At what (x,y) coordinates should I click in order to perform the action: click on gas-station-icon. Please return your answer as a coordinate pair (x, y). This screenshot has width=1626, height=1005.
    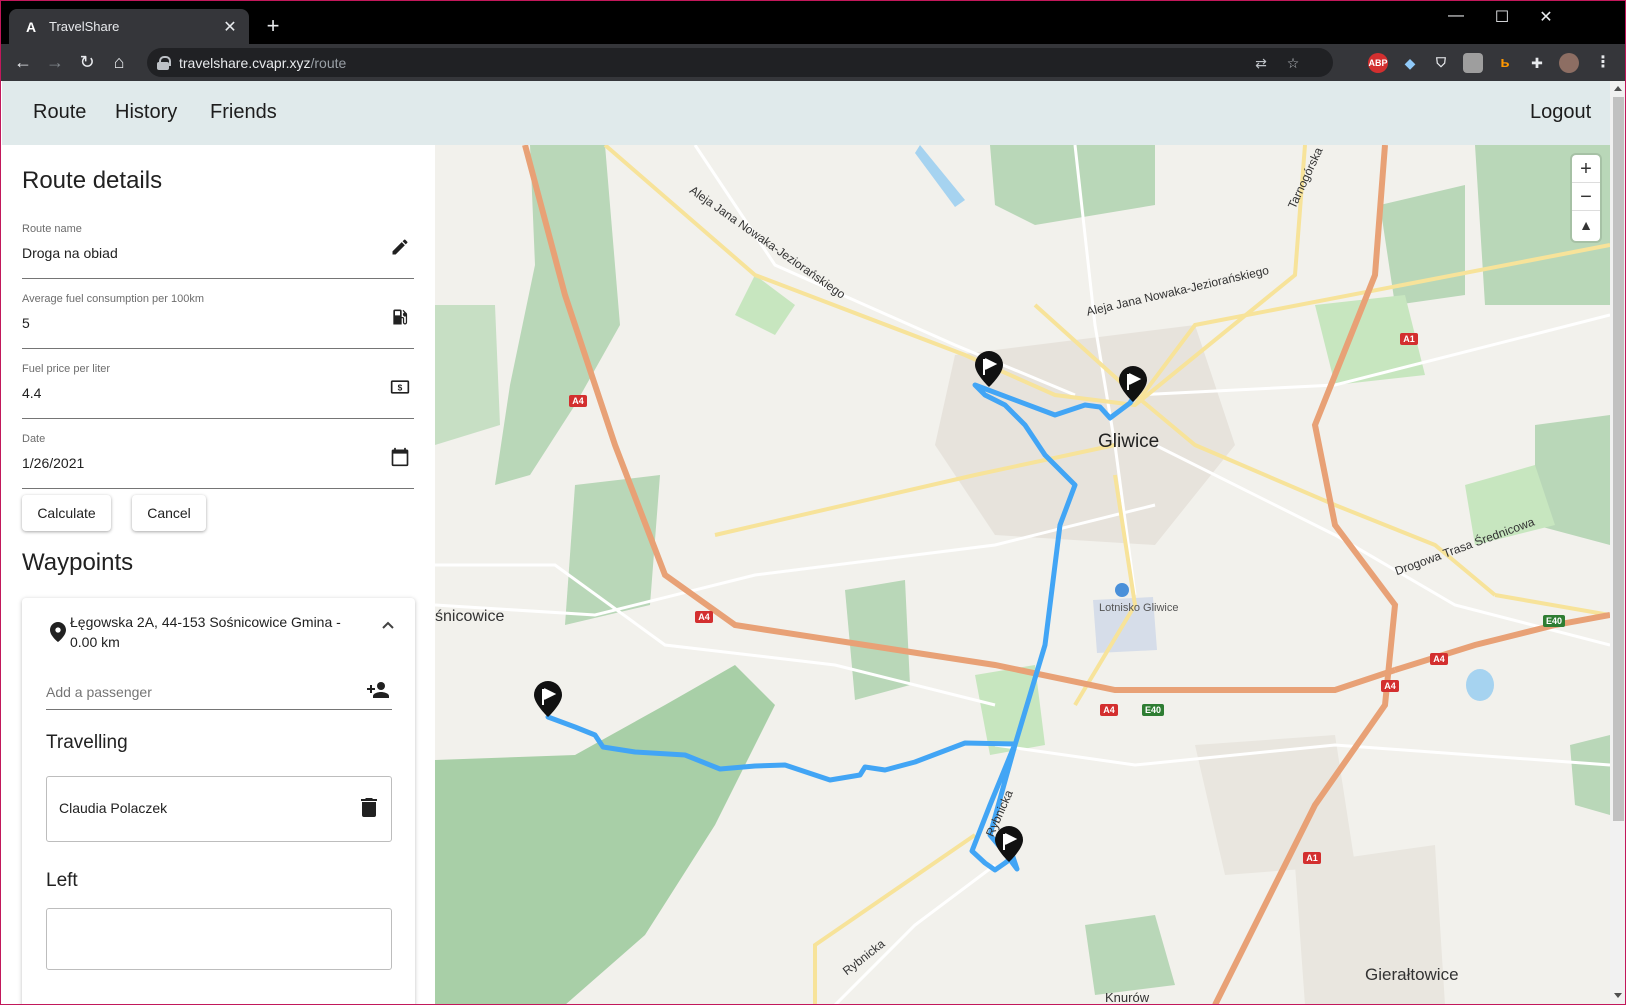
    Looking at the image, I should click on (400, 317).